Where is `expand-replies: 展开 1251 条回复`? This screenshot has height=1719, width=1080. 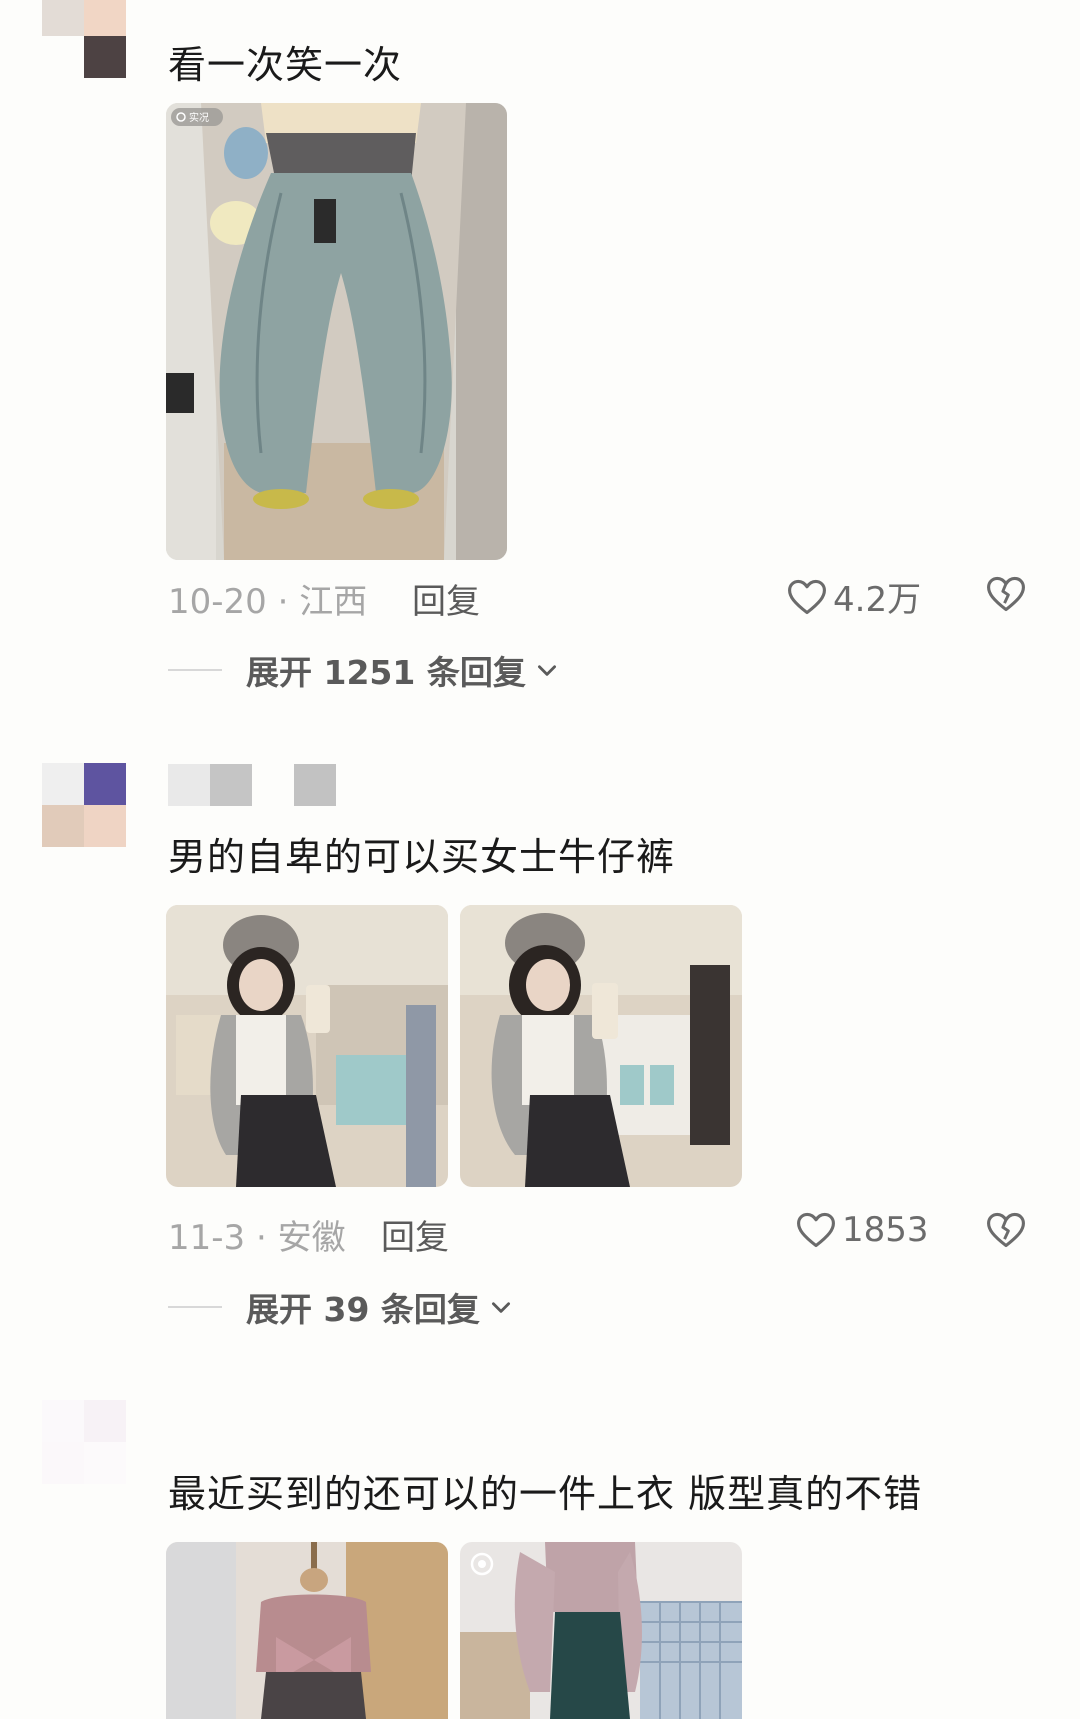 expand-replies: 展开 1251 条回复 is located at coordinates (364, 670).